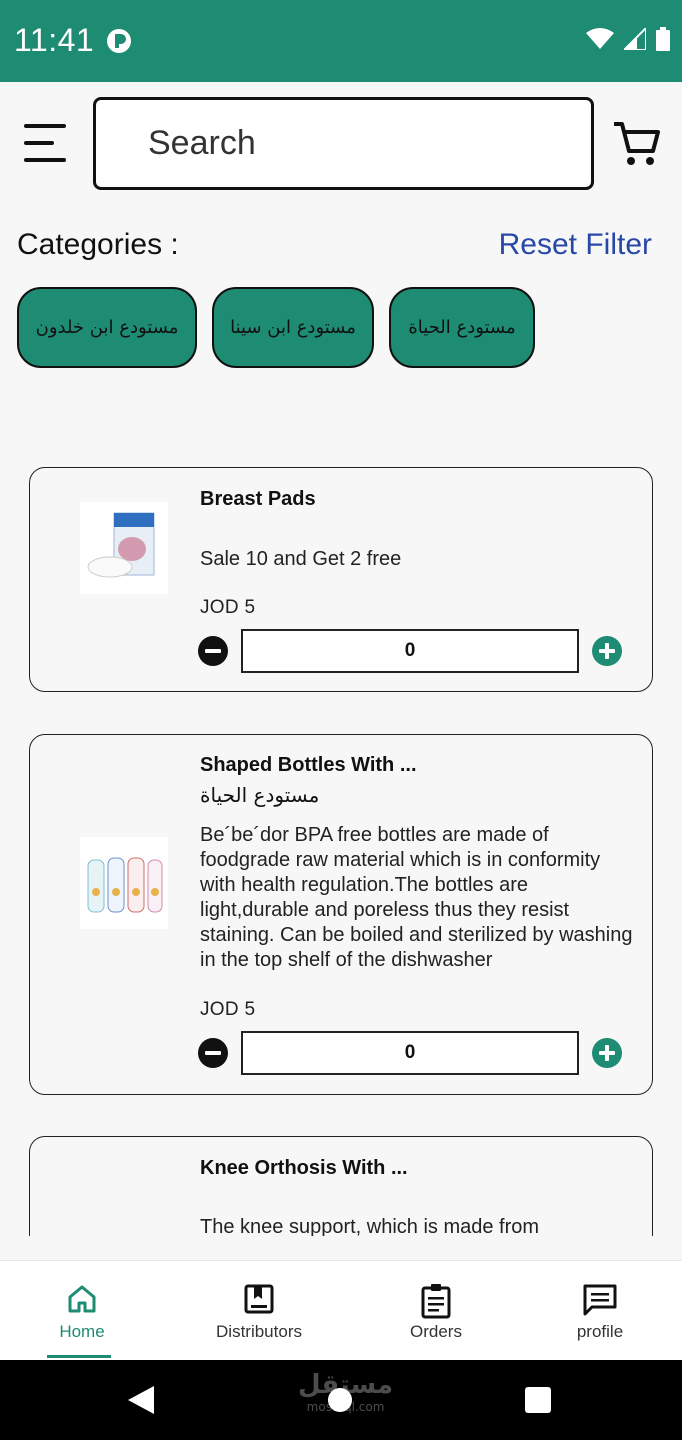 Image resolution: width=682 pixels, height=1440 pixels. Describe the element at coordinates (575, 245) in the screenshot. I see `reset-filter-link: Reset Filter` at that location.